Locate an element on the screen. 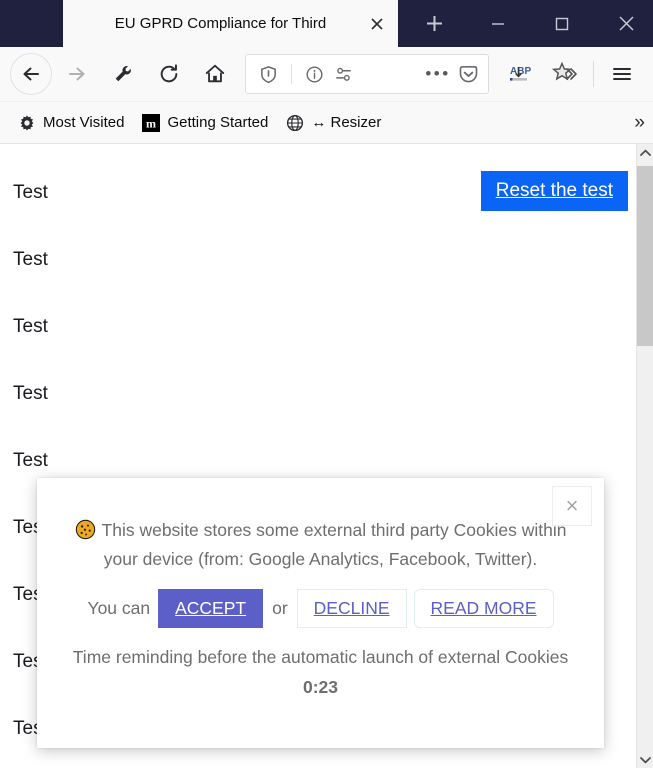  reset-the-test-button: Reset the test is located at coordinates (554, 191).